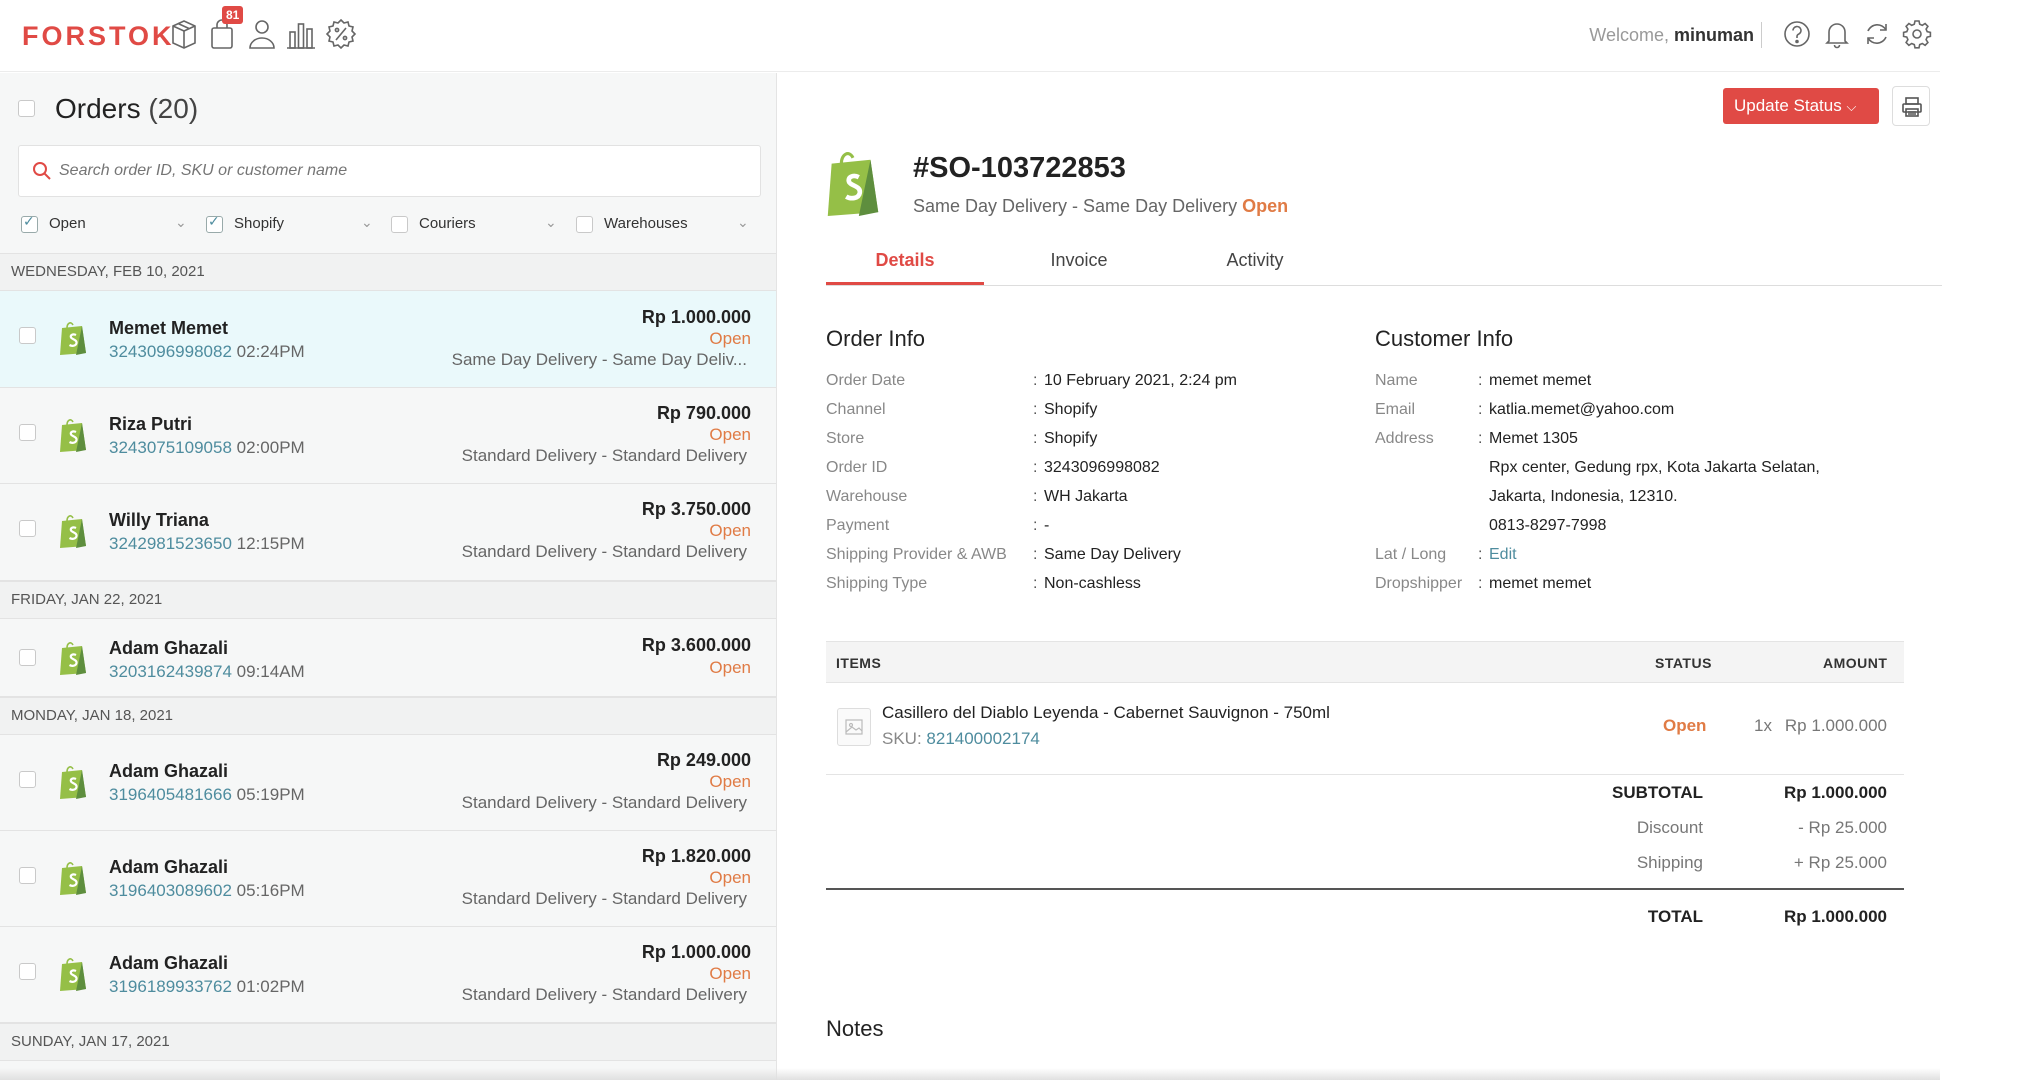 The height and width of the screenshot is (1080, 2020). Describe the element at coordinates (233, 15) in the screenshot. I see `orders-notification-badge: 81` at that location.